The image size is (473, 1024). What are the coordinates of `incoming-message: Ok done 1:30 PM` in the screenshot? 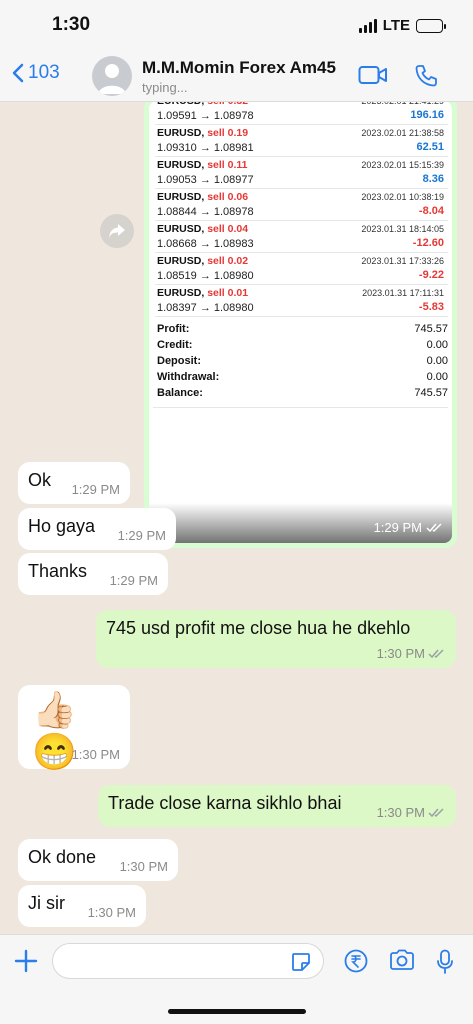 It's located at (98, 860).